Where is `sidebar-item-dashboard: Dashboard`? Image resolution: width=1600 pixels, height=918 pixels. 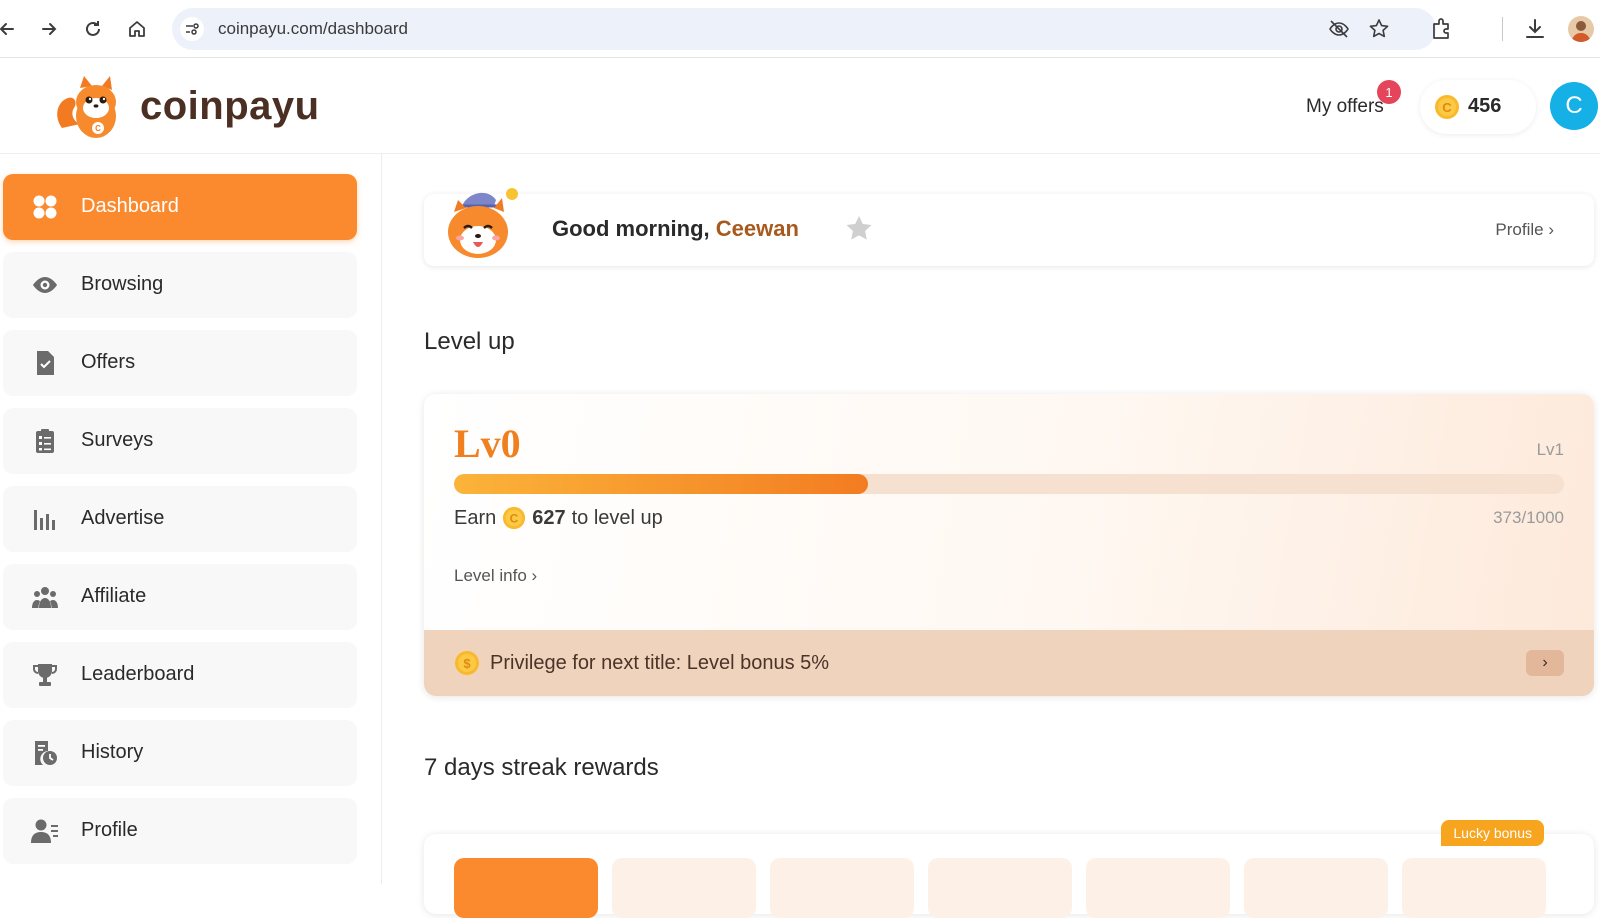 sidebar-item-dashboard: Dashboard is located at coordinates (180, 207).